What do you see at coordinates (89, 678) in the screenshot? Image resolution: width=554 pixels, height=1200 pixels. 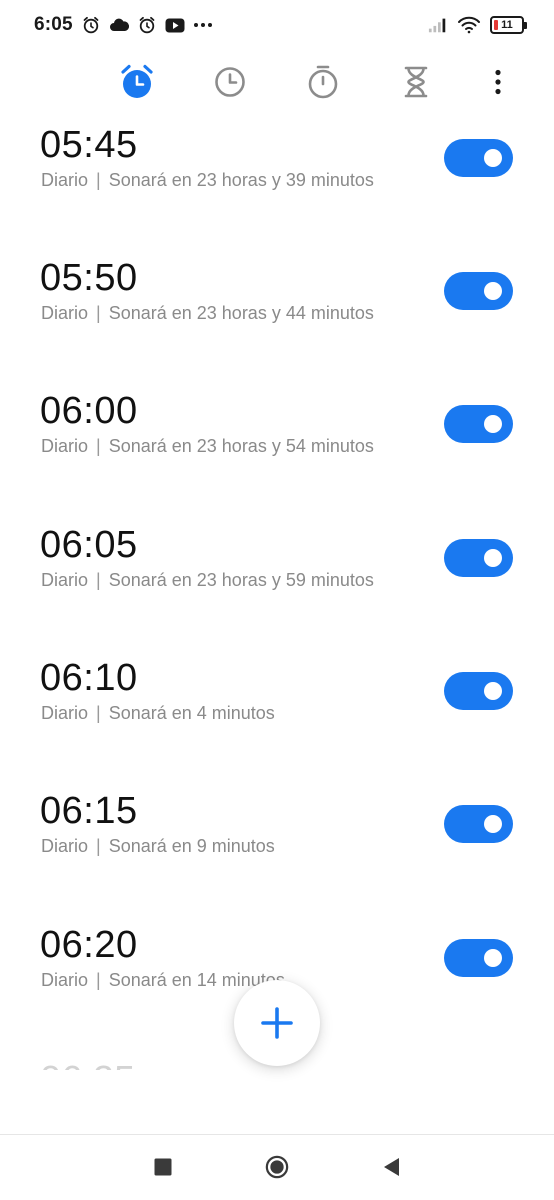 I see `alarm-time: 06:10` at bounding box center [89, 678].